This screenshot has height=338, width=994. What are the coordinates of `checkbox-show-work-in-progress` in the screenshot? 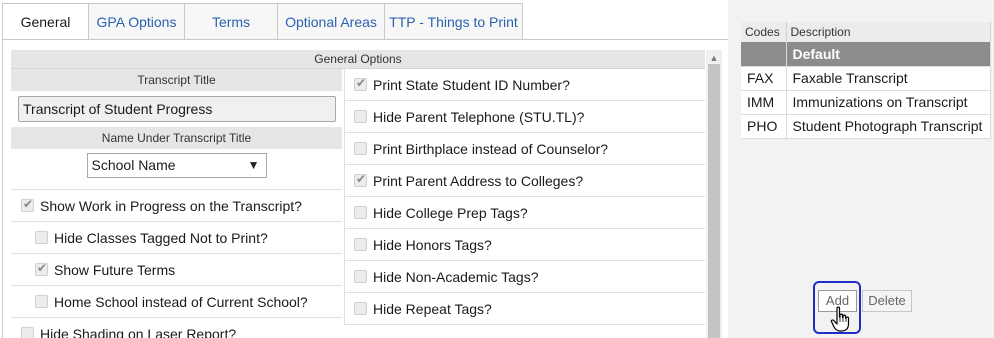 It's located at (27, 204).